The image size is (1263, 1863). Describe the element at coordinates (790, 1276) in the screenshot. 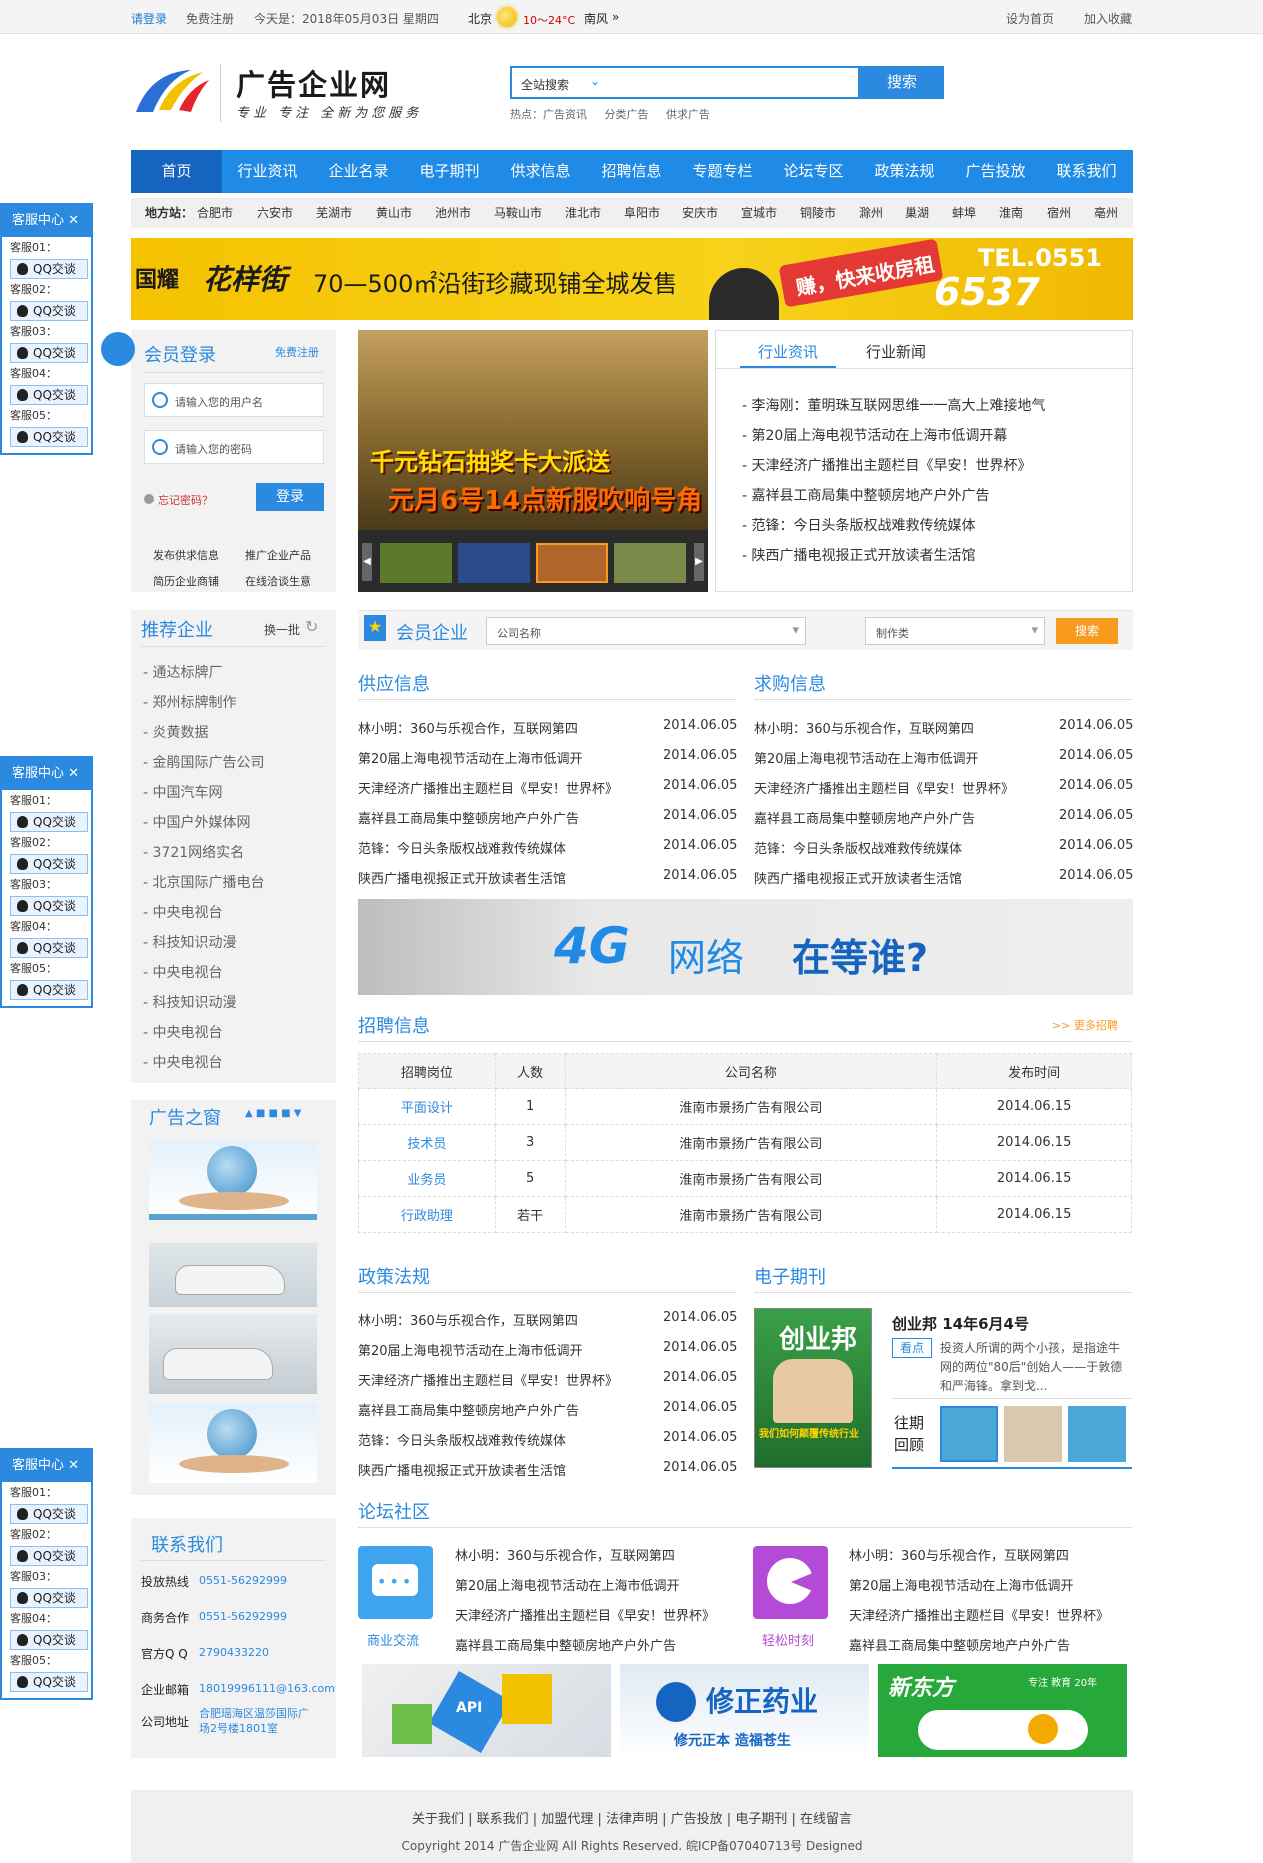

I see `emag-title: 电子期刊` at that location.